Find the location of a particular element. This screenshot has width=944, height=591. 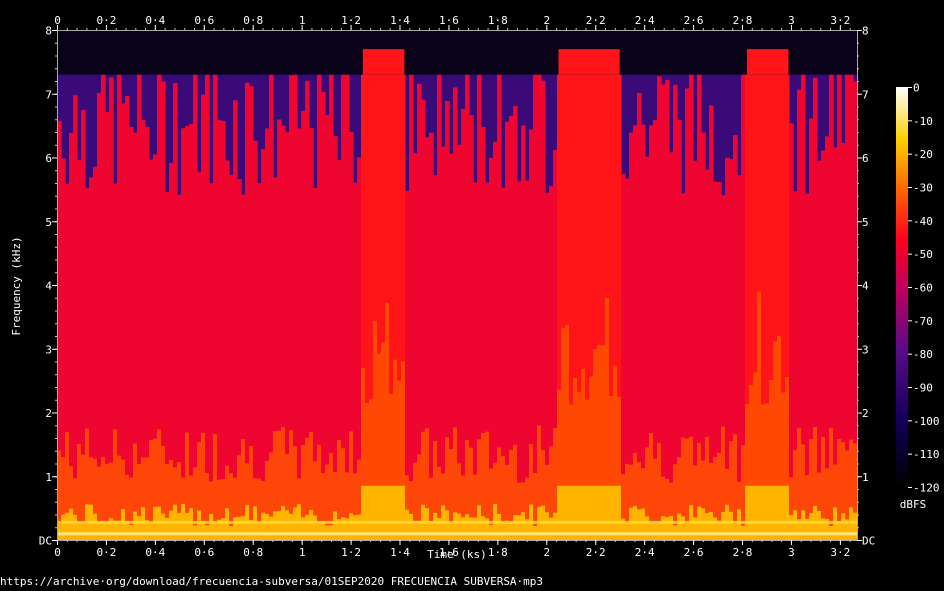

x-tick-label-top: 2·8 is located at coordinates (743, 20).